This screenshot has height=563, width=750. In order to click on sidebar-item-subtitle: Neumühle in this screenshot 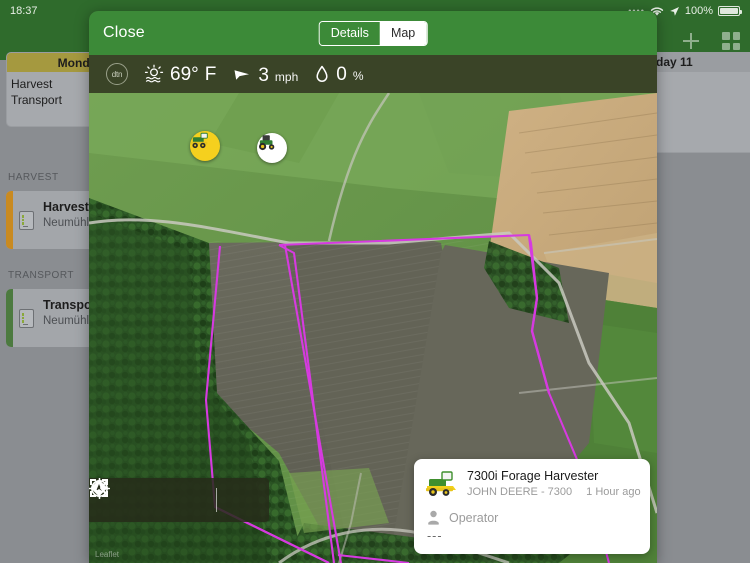, I will do `click(69, 223)`.